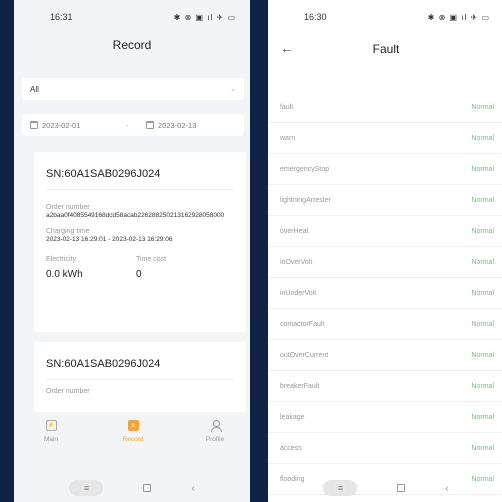 Image resolution: width=502 pixels, height=502 pixels. I want to click on nav-label: Record, so click(133, 439).